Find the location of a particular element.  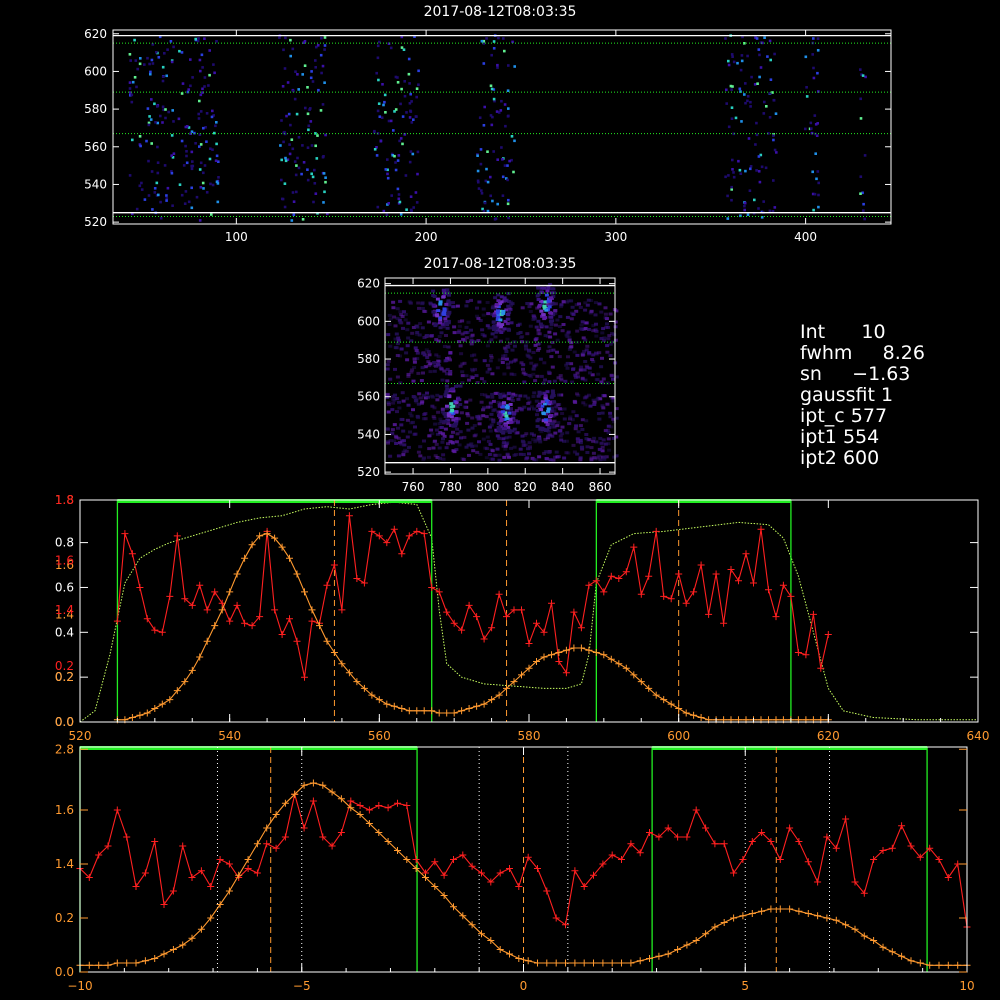

zoom-y-tick-label: 620 is located at coordinates (368, 284).